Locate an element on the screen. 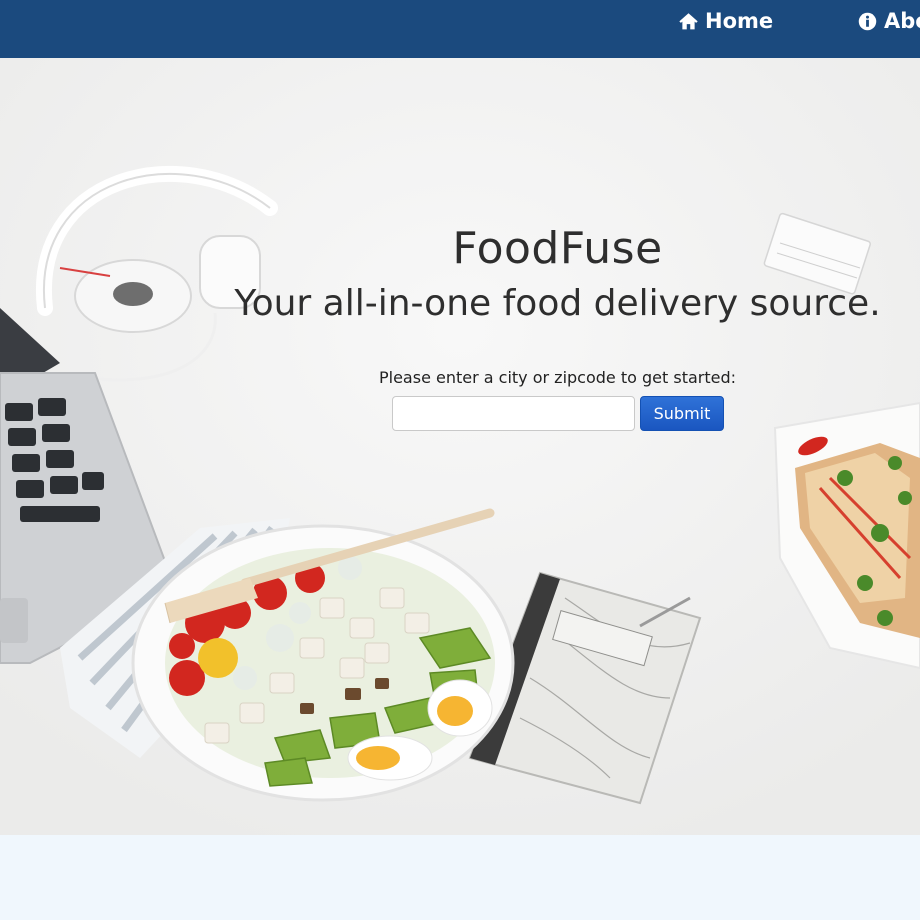  nav-home-link: Home is located at coordinates (725, 21).